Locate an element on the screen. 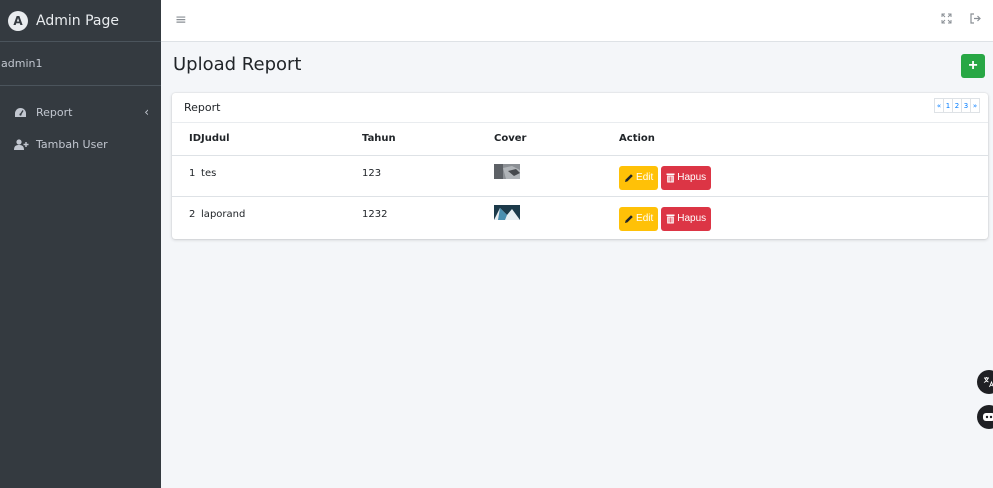 The image size is (993, 488). pagination-next: » is located at coordinates (975, 105).